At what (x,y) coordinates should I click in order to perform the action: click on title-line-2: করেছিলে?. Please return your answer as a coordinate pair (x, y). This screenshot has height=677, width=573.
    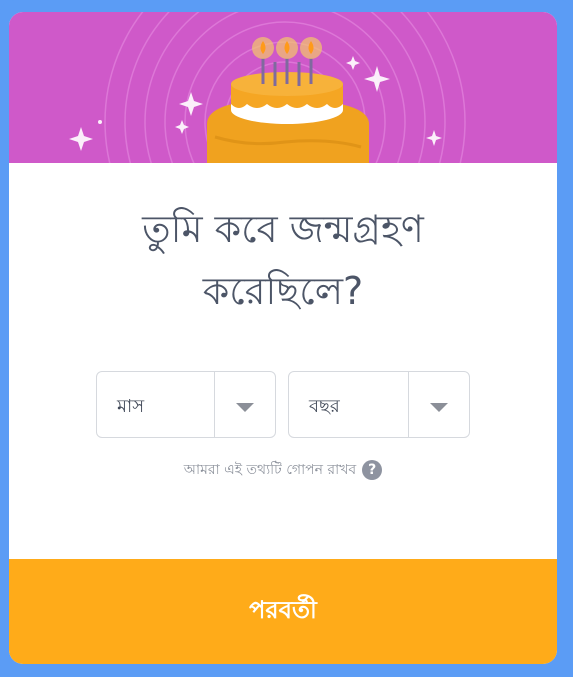
    Looking at the image, I should click on (283, 291).